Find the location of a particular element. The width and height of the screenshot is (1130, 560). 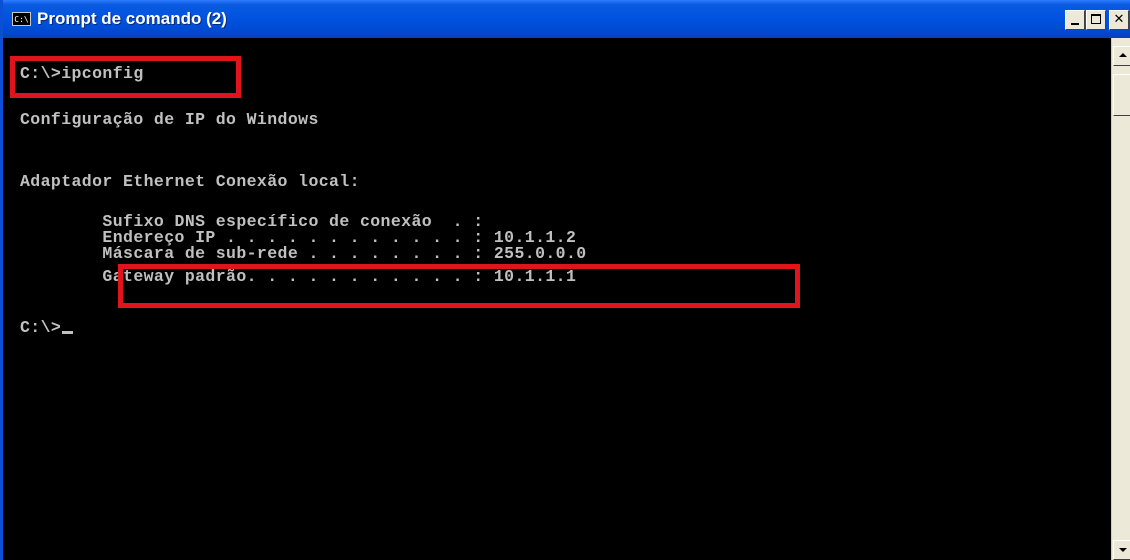

text-cursor is located at coordinates (68, 332).